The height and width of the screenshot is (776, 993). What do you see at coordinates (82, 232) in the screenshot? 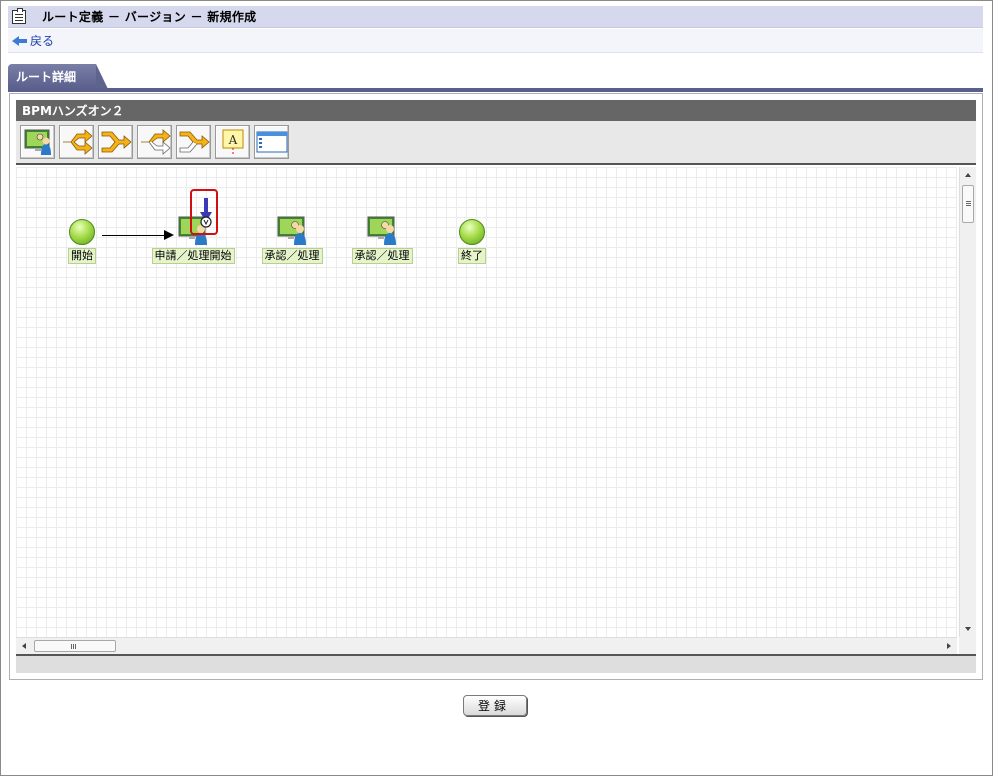
I see `start-circle-icon` at bounding box center [82, 232].